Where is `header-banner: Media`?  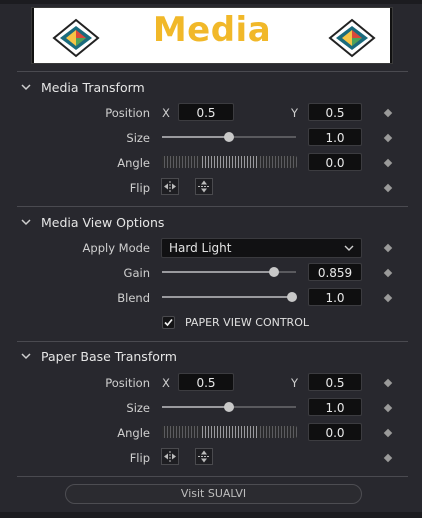
header-banner: Media is located at coordinates (212, 35).